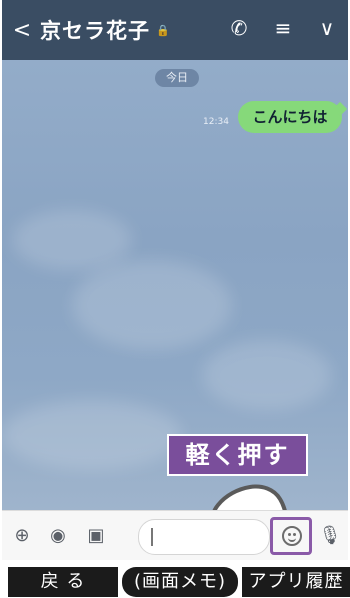 The width and height of the screenshot is (350, 598). I want to click on bottom-button-bar: 戻 る (画面メモ) アプリ履歴, so click(175, 581).